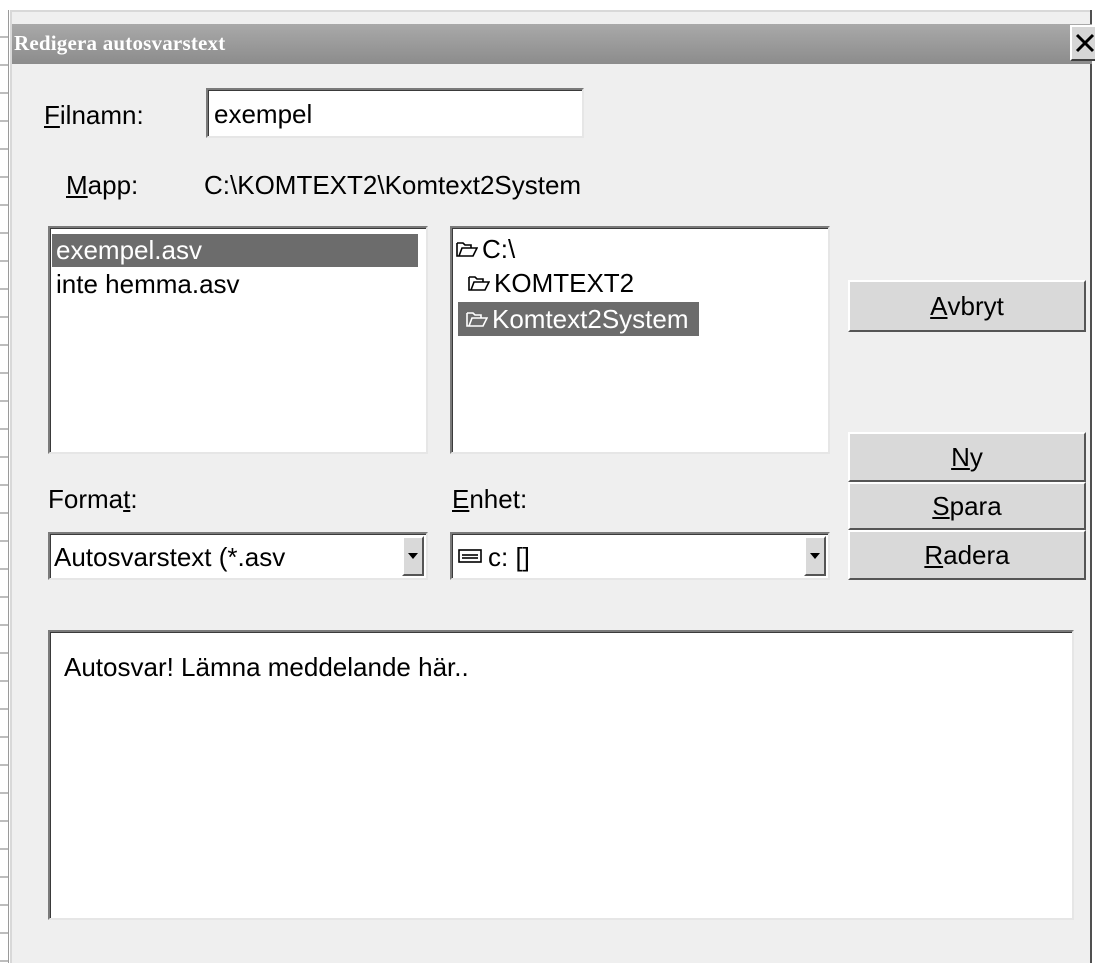 The width and height of the screenshot is (1095, 963). I want to click on file-list: exempel.asv inte hemma.asv, so click(238, 340).